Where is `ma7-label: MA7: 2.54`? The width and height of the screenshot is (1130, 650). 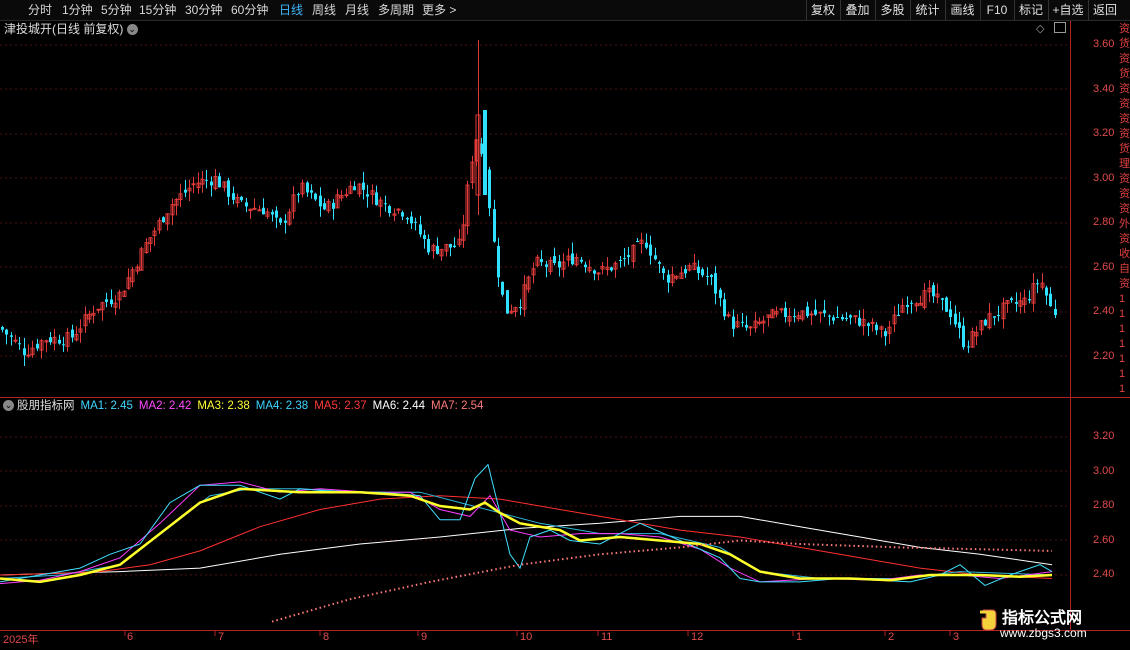 ma7-label: MA7: 2.54 is located at coordinates (457, 406).